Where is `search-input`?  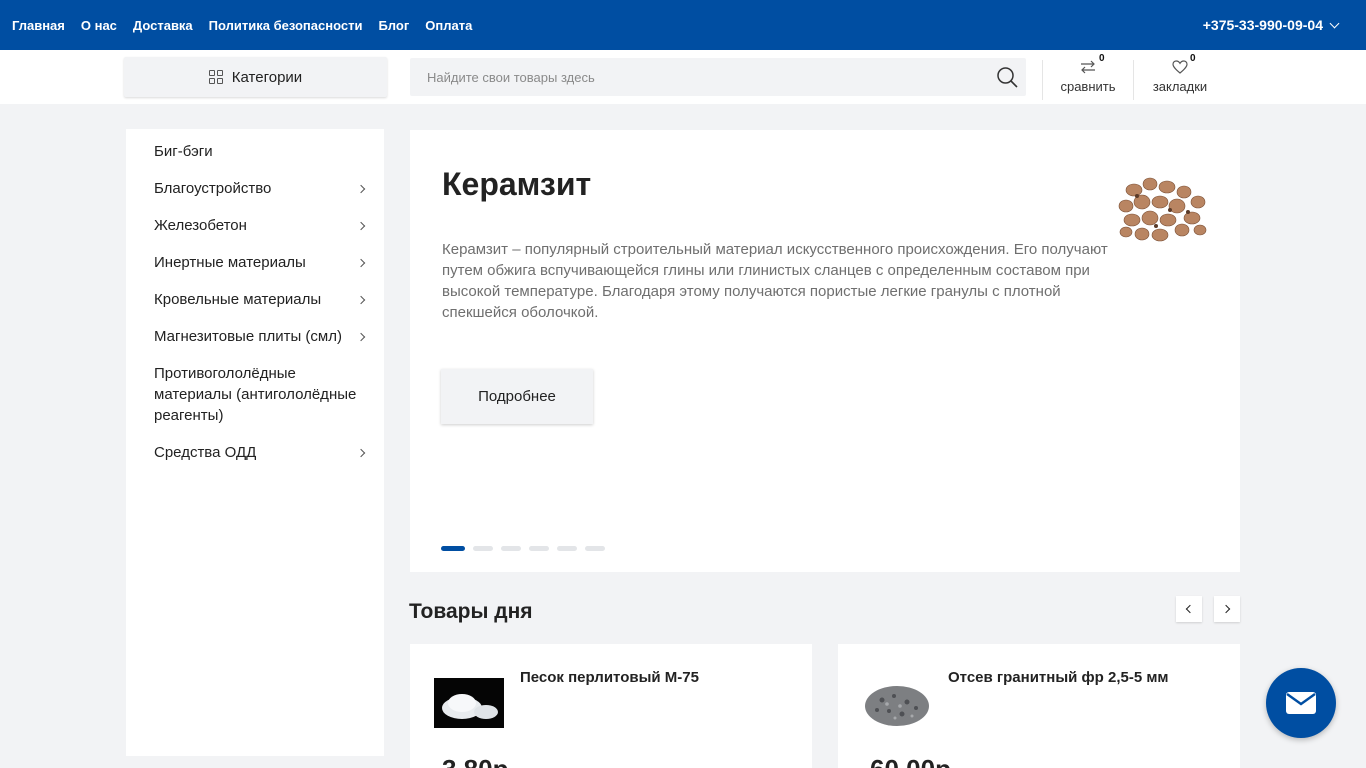
search-input is located at coordinates (690, 77).